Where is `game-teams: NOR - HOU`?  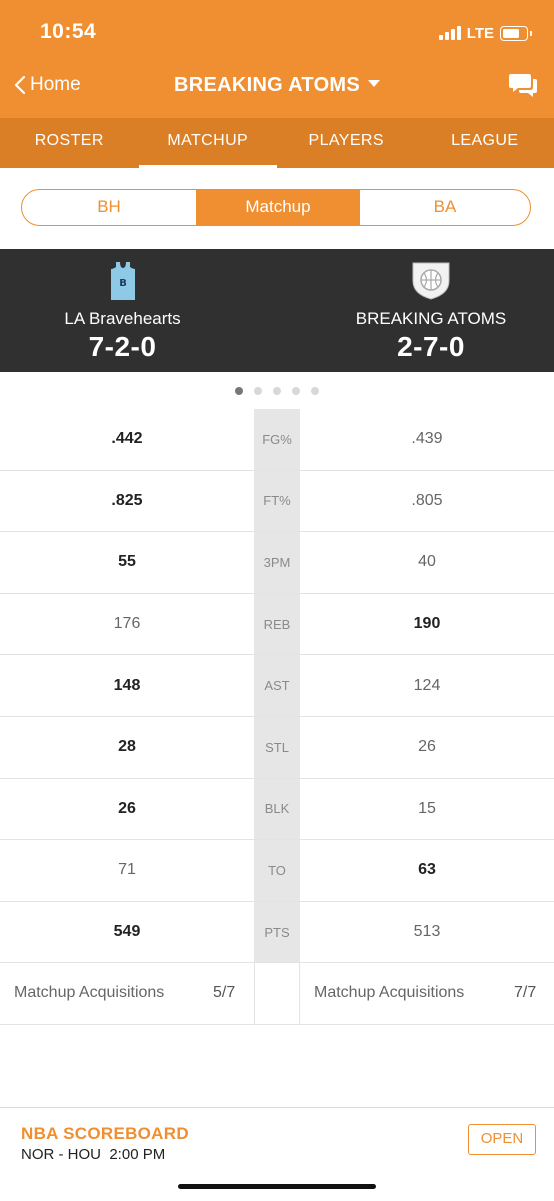 game-teams: NOR - HOU is located at coordinates (61, 1154).